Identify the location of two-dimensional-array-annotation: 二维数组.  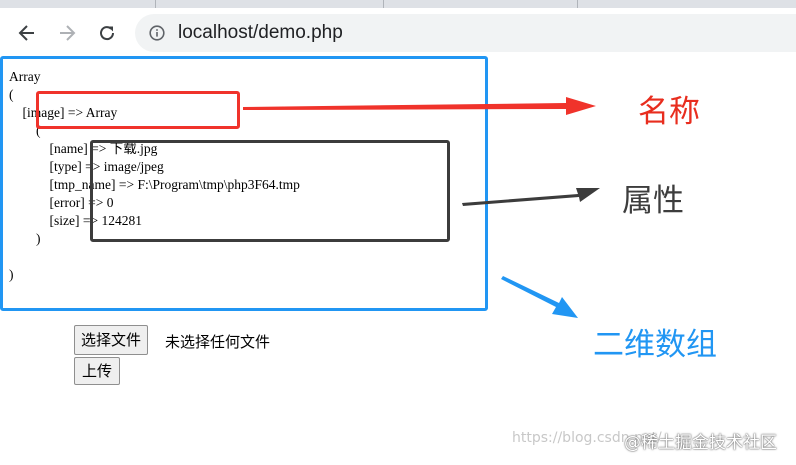
(655, 345).